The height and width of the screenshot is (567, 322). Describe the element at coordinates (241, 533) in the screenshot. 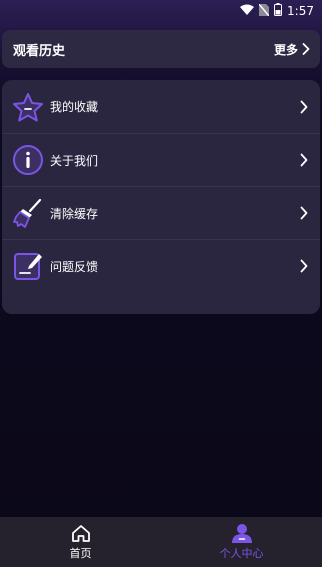

I see `person-icon` at that location.